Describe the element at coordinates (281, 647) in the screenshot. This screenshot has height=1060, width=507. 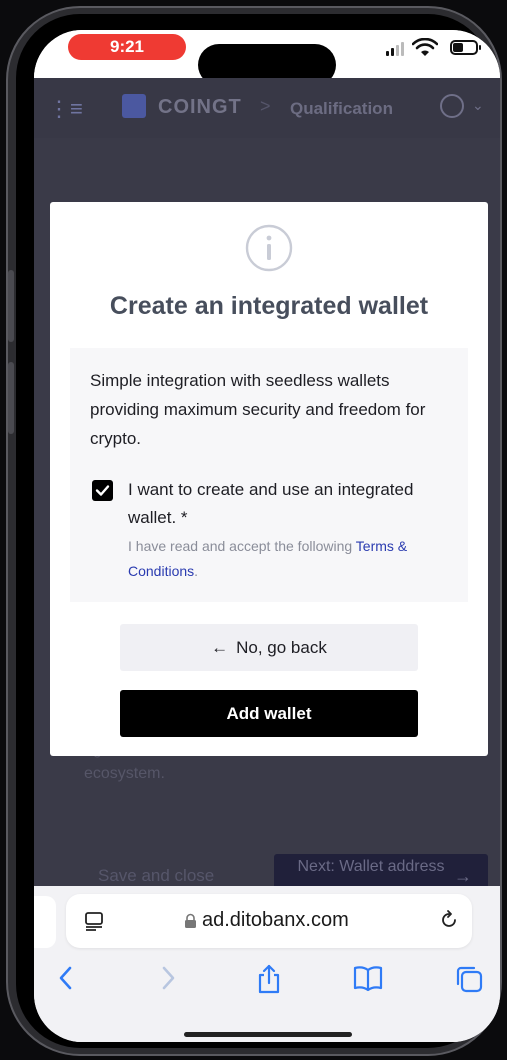
I see `go-back-label: No, go back` at that location.